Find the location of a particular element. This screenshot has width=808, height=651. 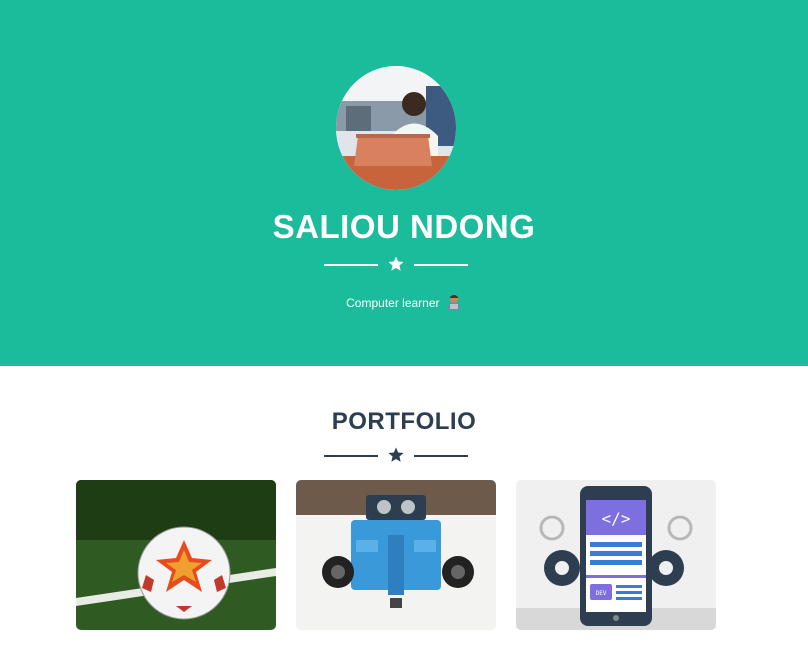

masthead-divider is located at coordinates (404, 265).